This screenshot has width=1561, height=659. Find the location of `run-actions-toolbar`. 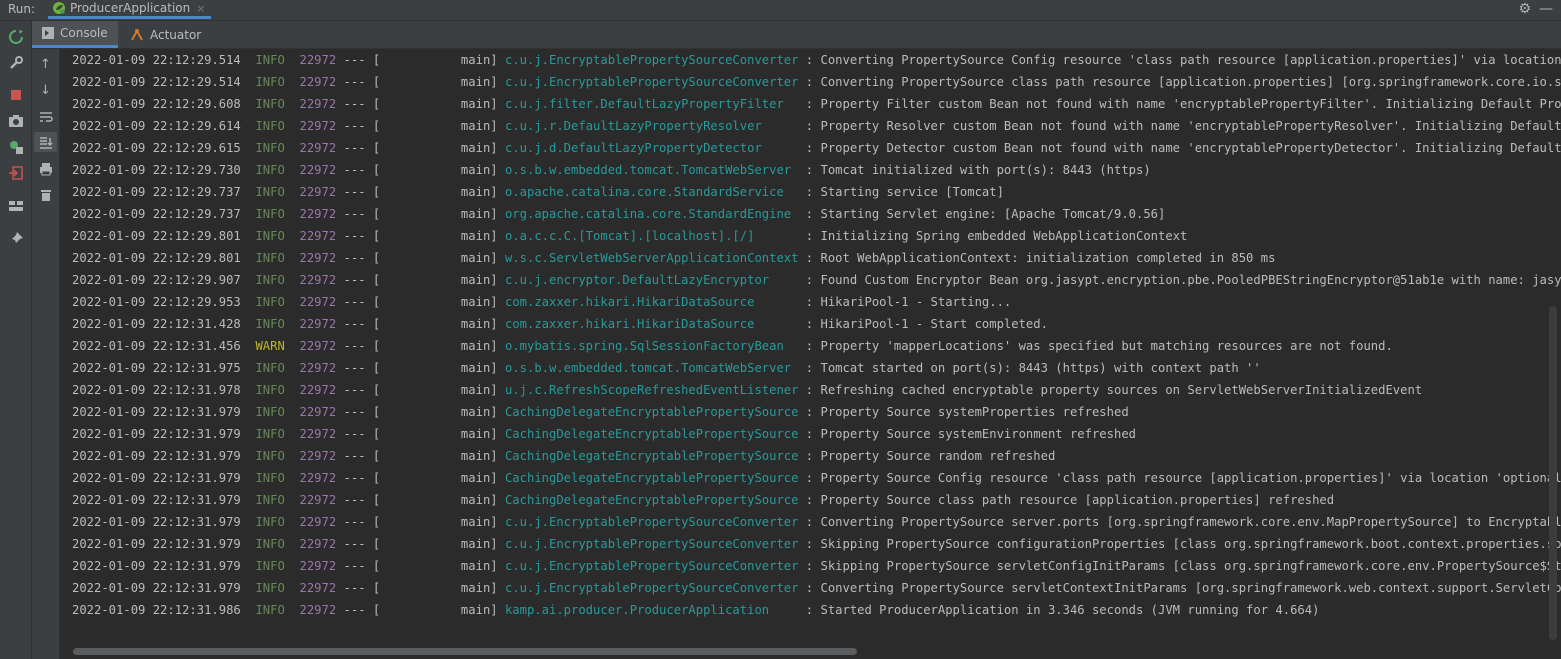

run-actions-toolbar is located at coordinates (16, 340).